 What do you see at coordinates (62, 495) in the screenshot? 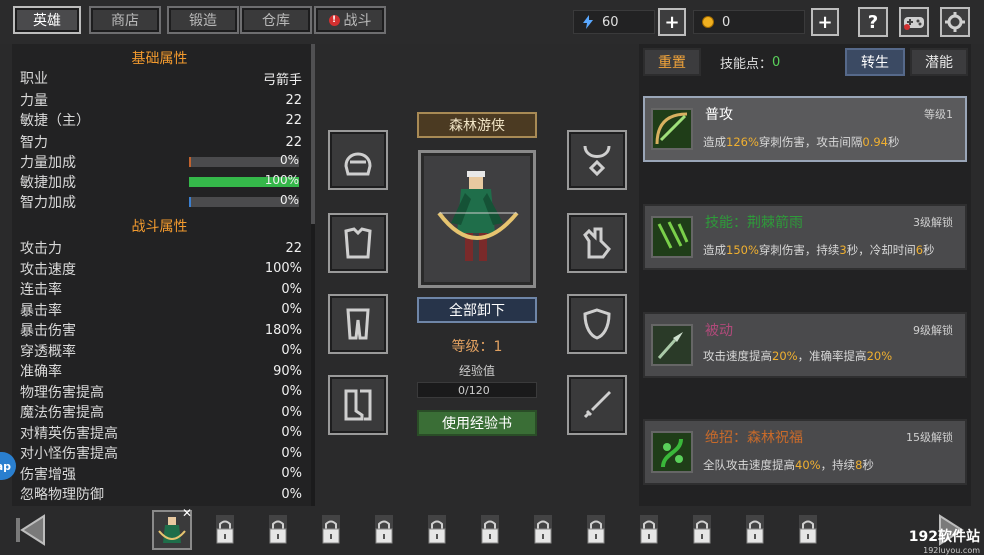
I see `attr-label: 忽略物理防御` at bounding box center [62, 495].